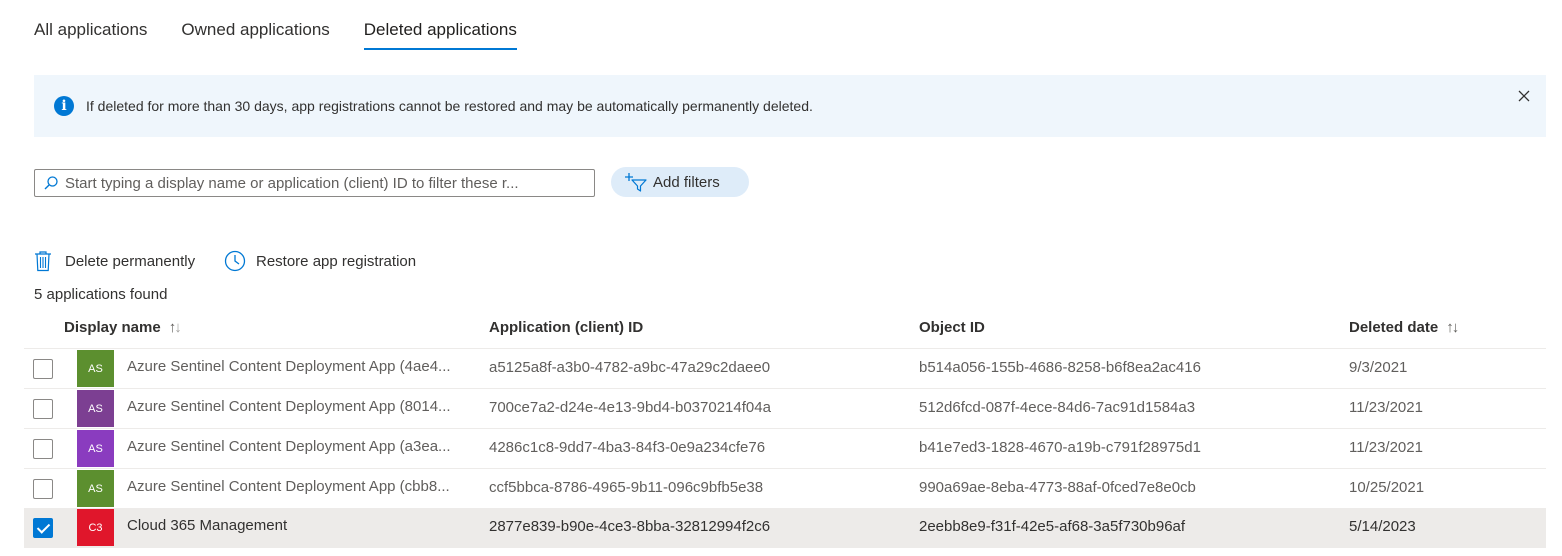 The height and width of the screenshot is (556, 1562). What do you see at coordinates (325, 183) in the screenshot?
I see `search-input` at bounding box center [325, 183].